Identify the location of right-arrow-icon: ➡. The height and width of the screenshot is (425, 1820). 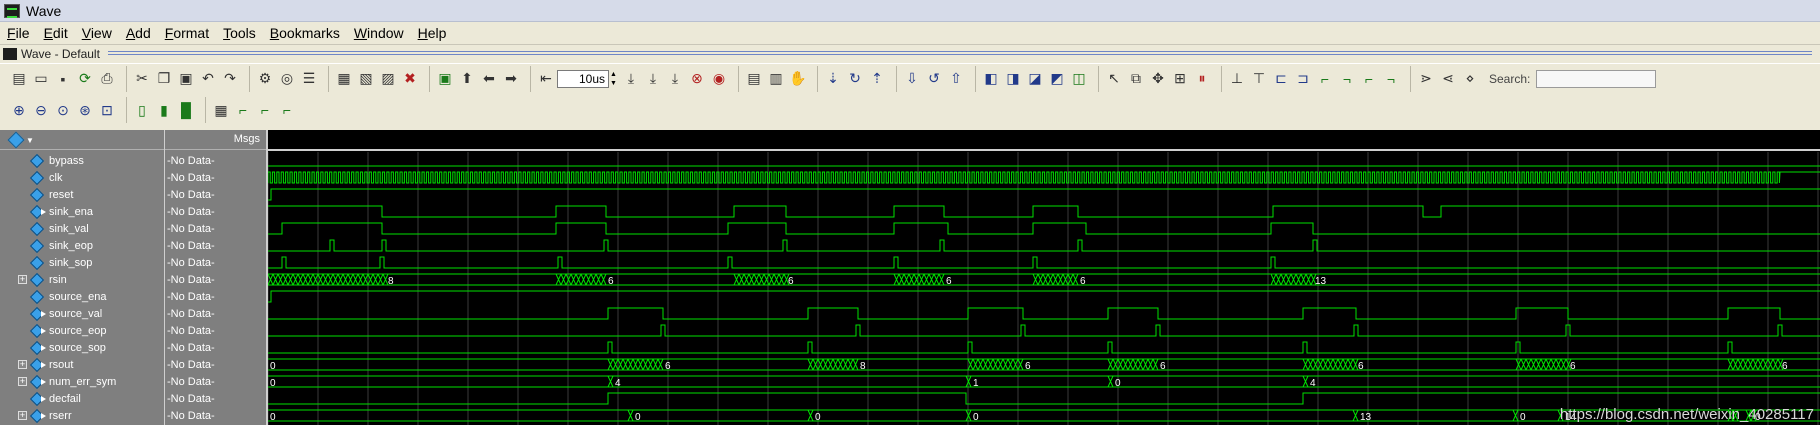
(511, 79).